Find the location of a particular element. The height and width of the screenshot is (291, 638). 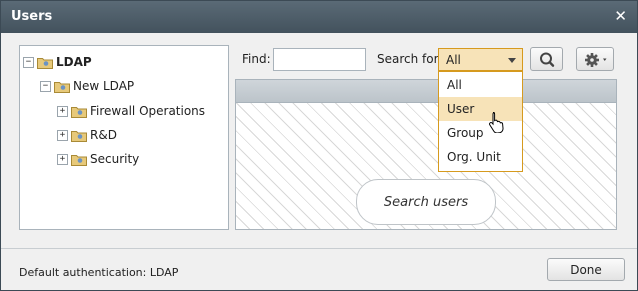

tree-node-security: + Security is located at coordinates (98, 159).